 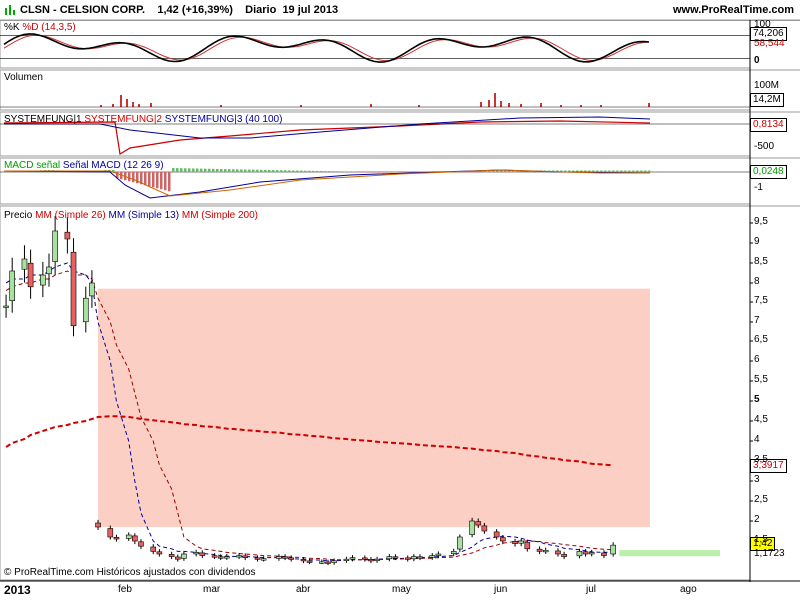 What do you see at coordinates (84, 165) in the screenshot?
I see `macd-label: MACD señal Señal MACD (12 26 9)` at bounding box center [84, 165].